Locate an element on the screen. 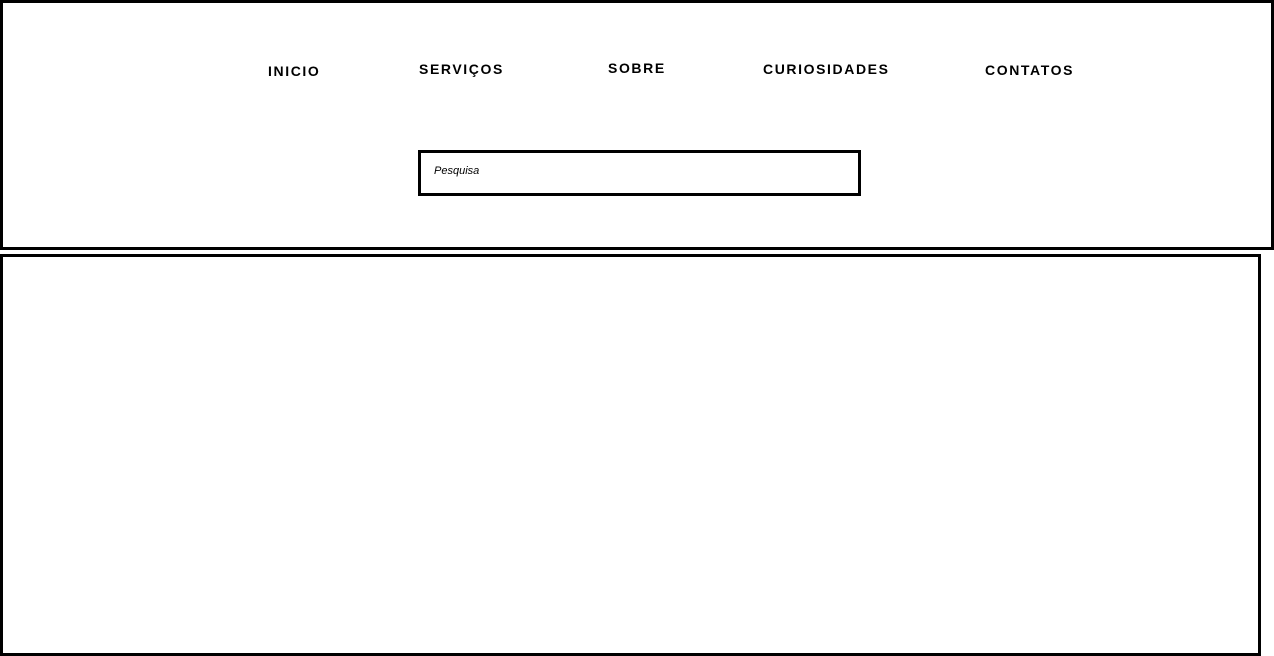  nav-link-servicos: SERVIÇOS is located at coordinates (461, 69).